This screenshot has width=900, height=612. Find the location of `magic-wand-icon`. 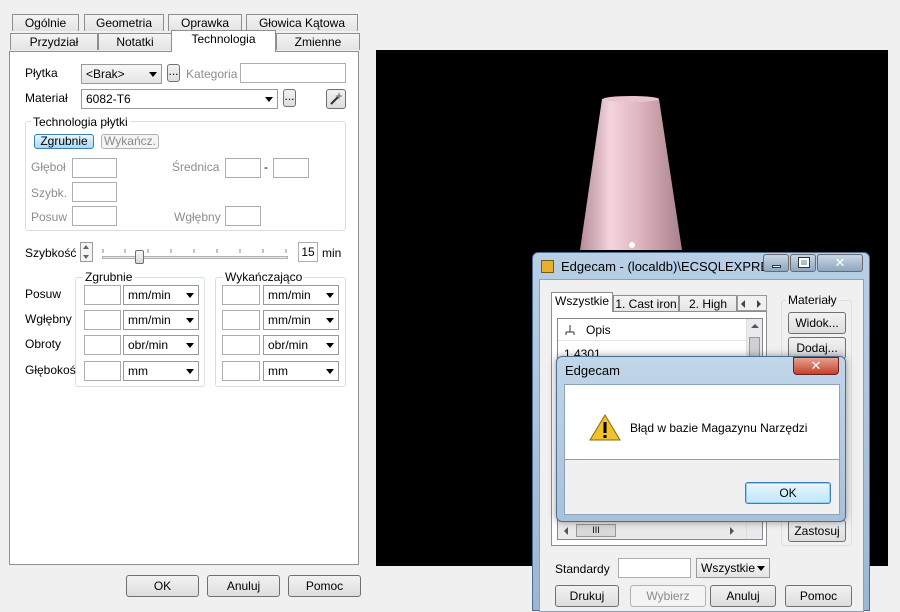

magic-wand-icon is located at coordinates (336, 98).